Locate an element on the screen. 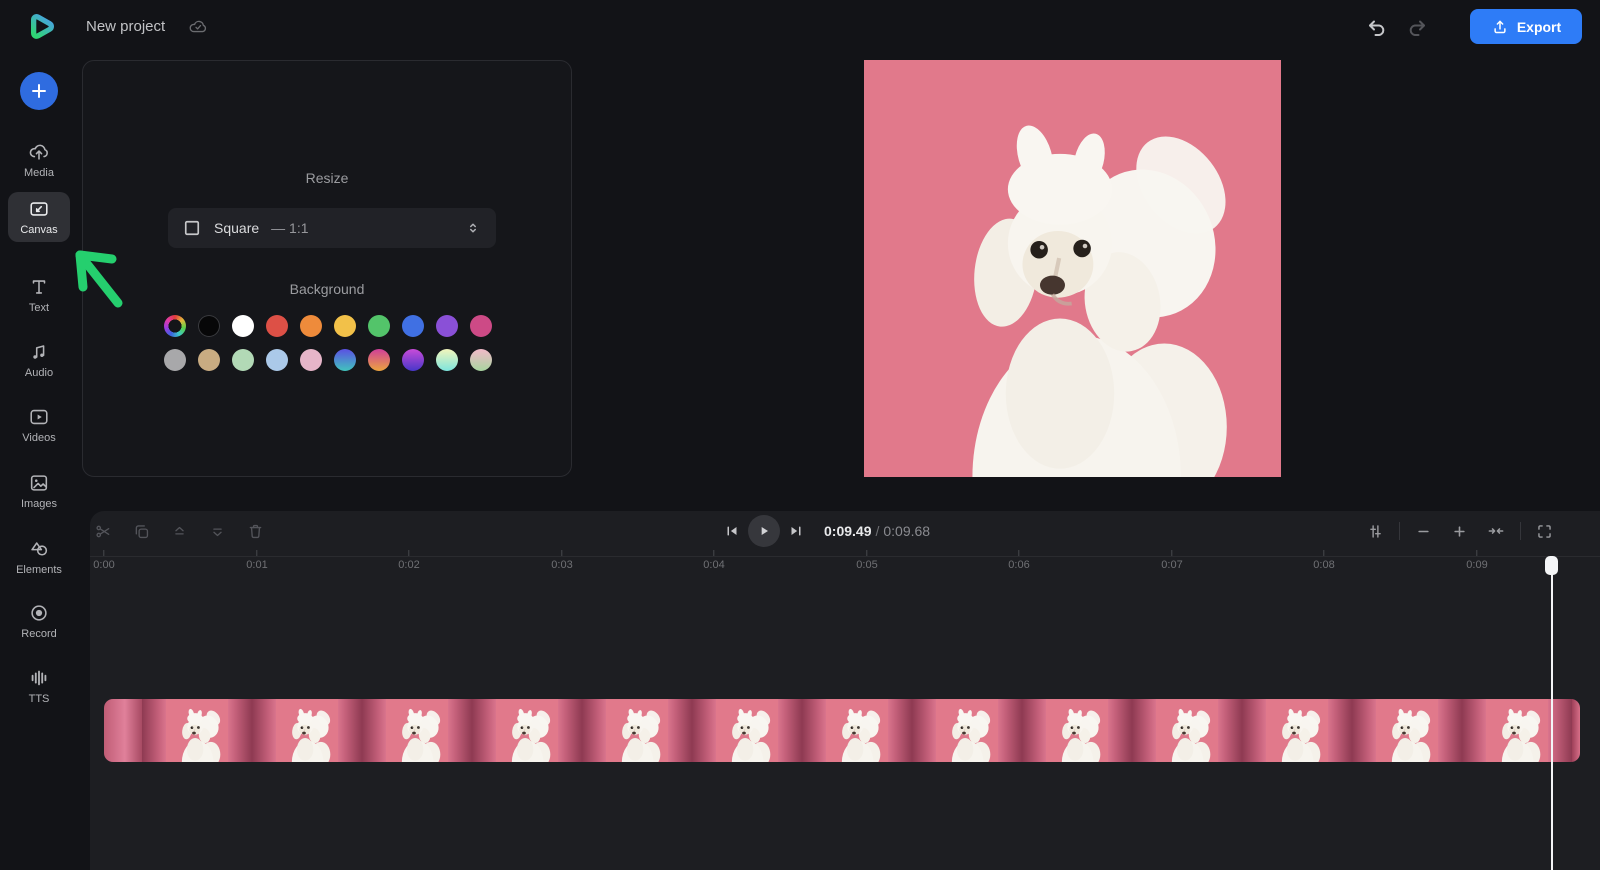 The width and height of the screenshot is (1600, 870). play-button is located at coordinates (764, 531).